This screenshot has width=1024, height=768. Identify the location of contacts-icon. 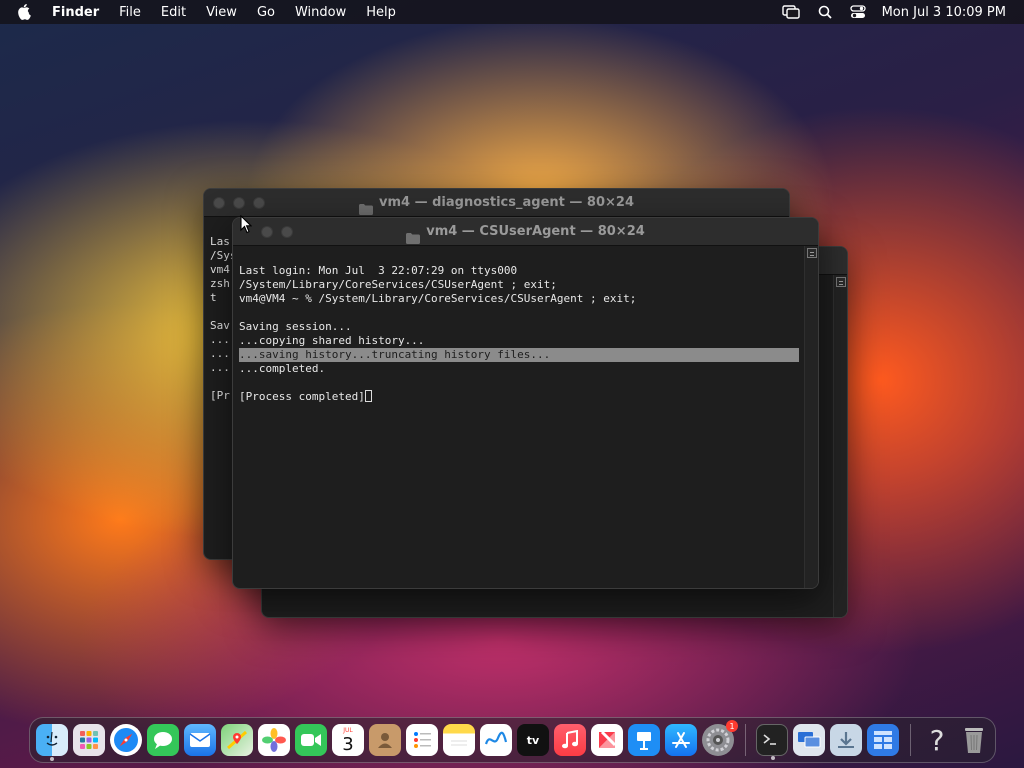
(385, 740).